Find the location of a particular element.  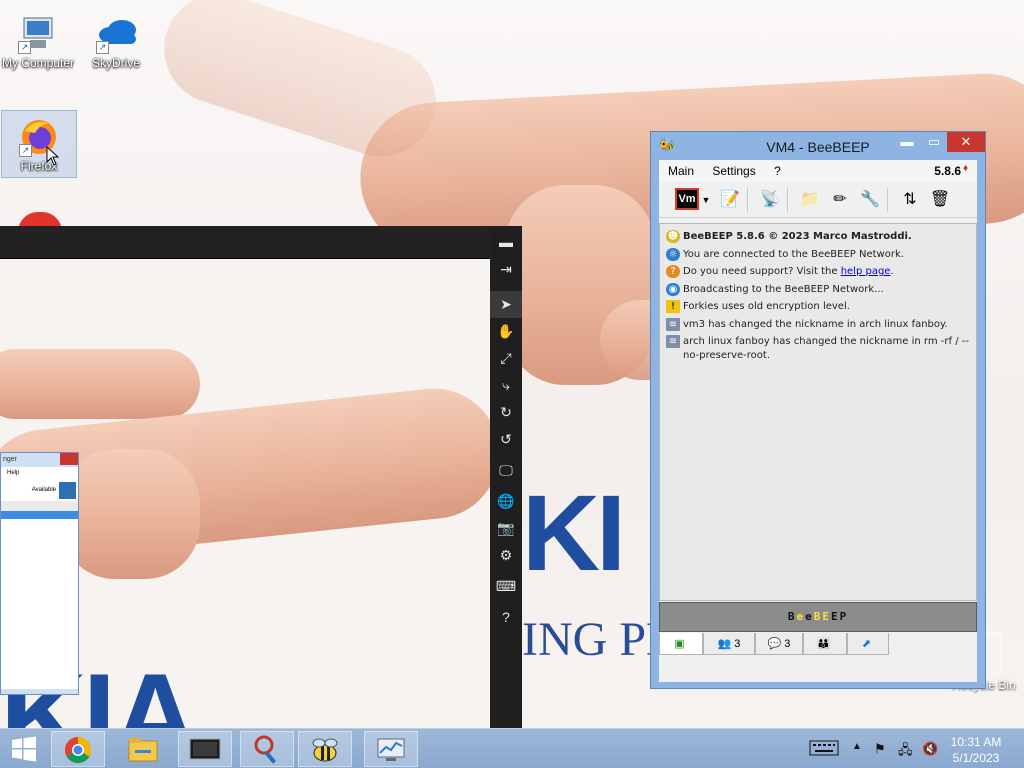

chats-icon: 💬 is located at coordinates (774, 644).